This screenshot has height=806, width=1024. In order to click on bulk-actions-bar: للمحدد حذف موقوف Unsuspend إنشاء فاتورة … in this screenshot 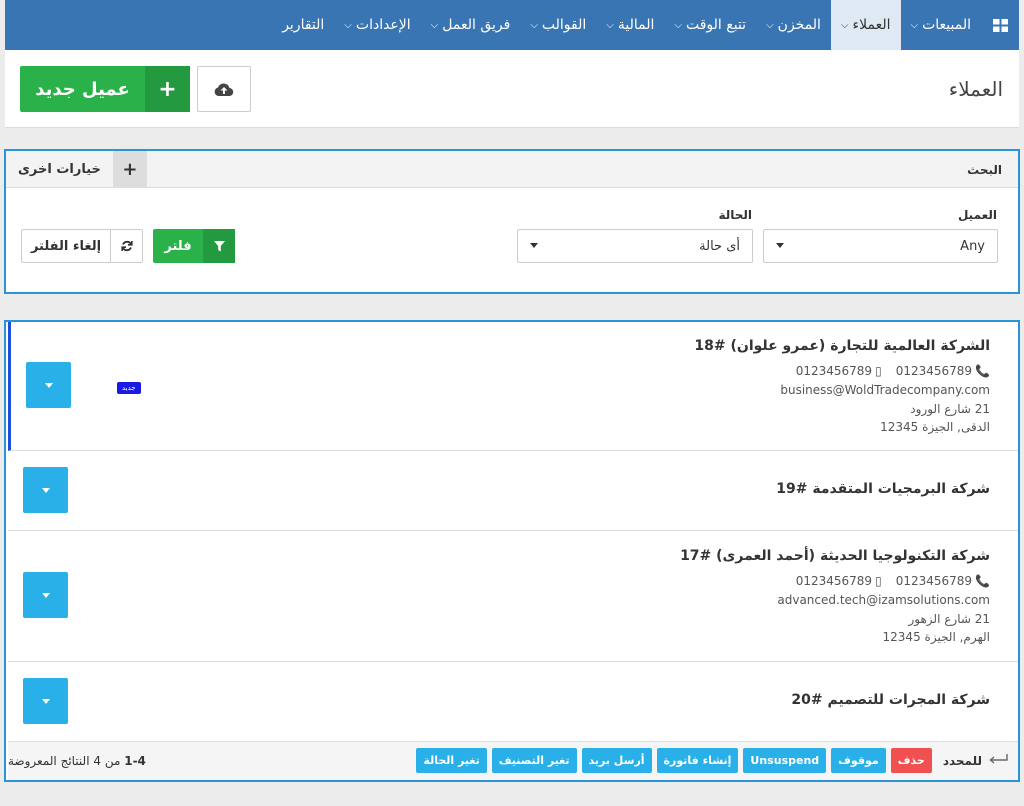, I will do `click(513, 761)`.